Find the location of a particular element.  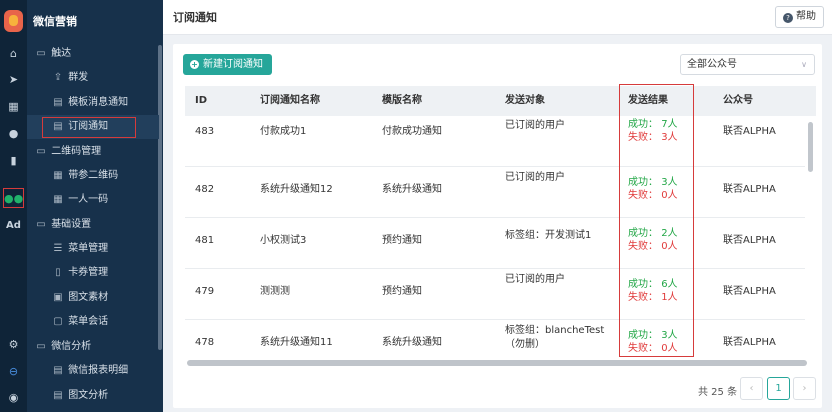

card-icon: ▯ is located at coordinates (58, 272).